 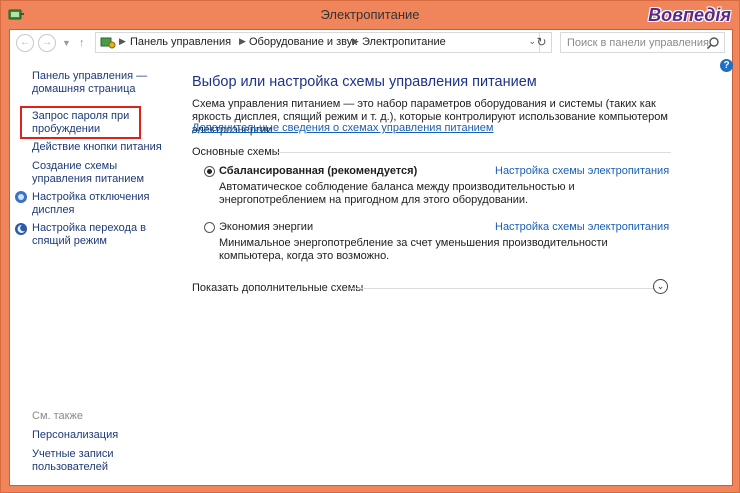 I want to click on window-title: Электропитание, so click(x=370, y=14).